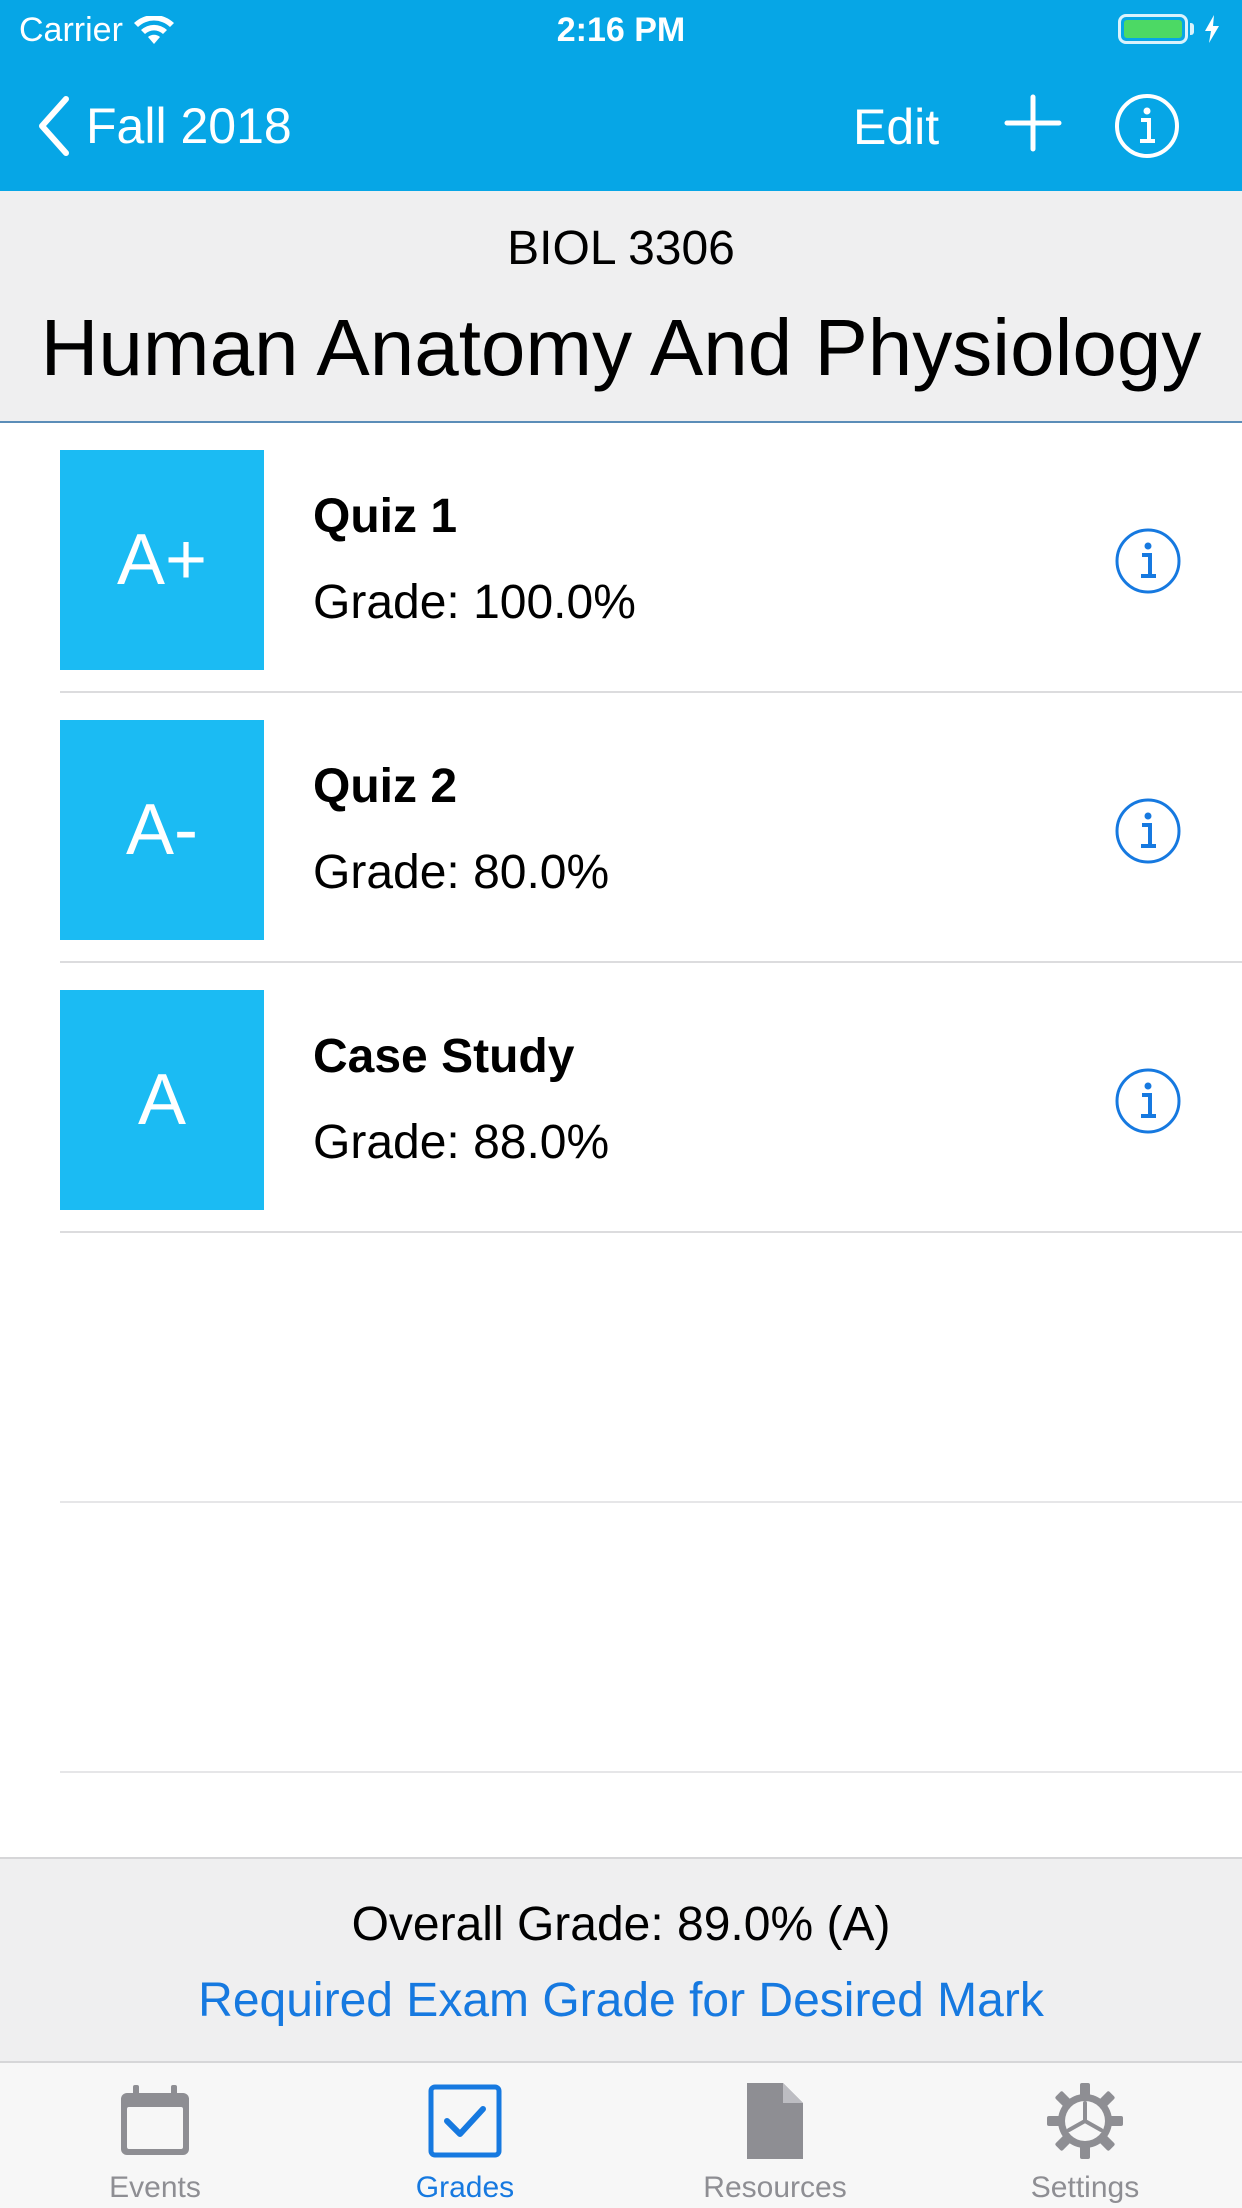 The width and height of the screenshot is (1242, 2208). What do you see at coordinates (465, 2121) in the screenshot?
I see `checkbox-icon` at bounding box center [465, 2121].